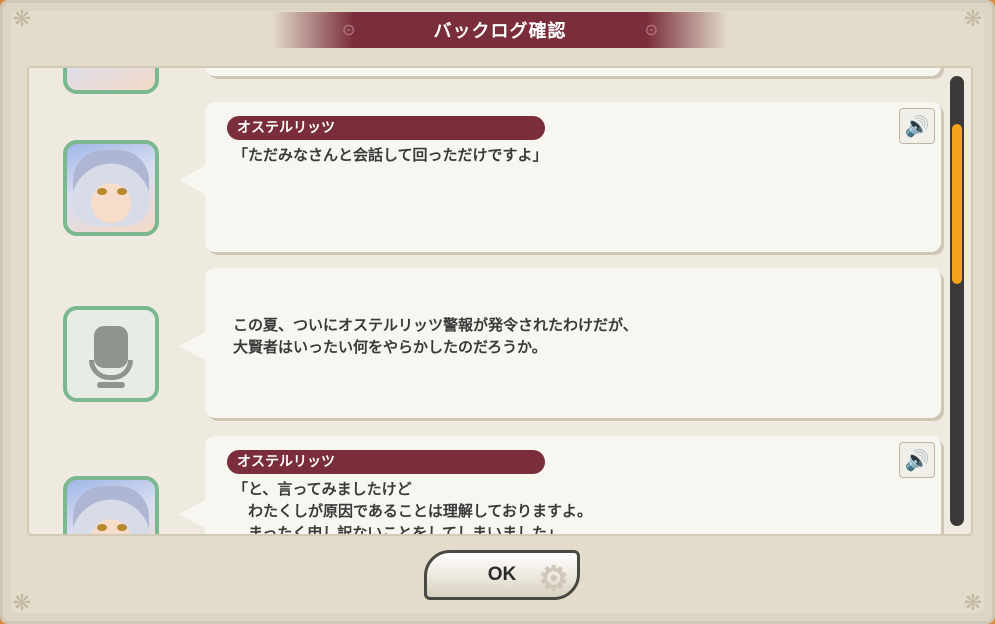  Describe the element at coordinates (489, 81) in the screenshot. I see `list-item` at that location.